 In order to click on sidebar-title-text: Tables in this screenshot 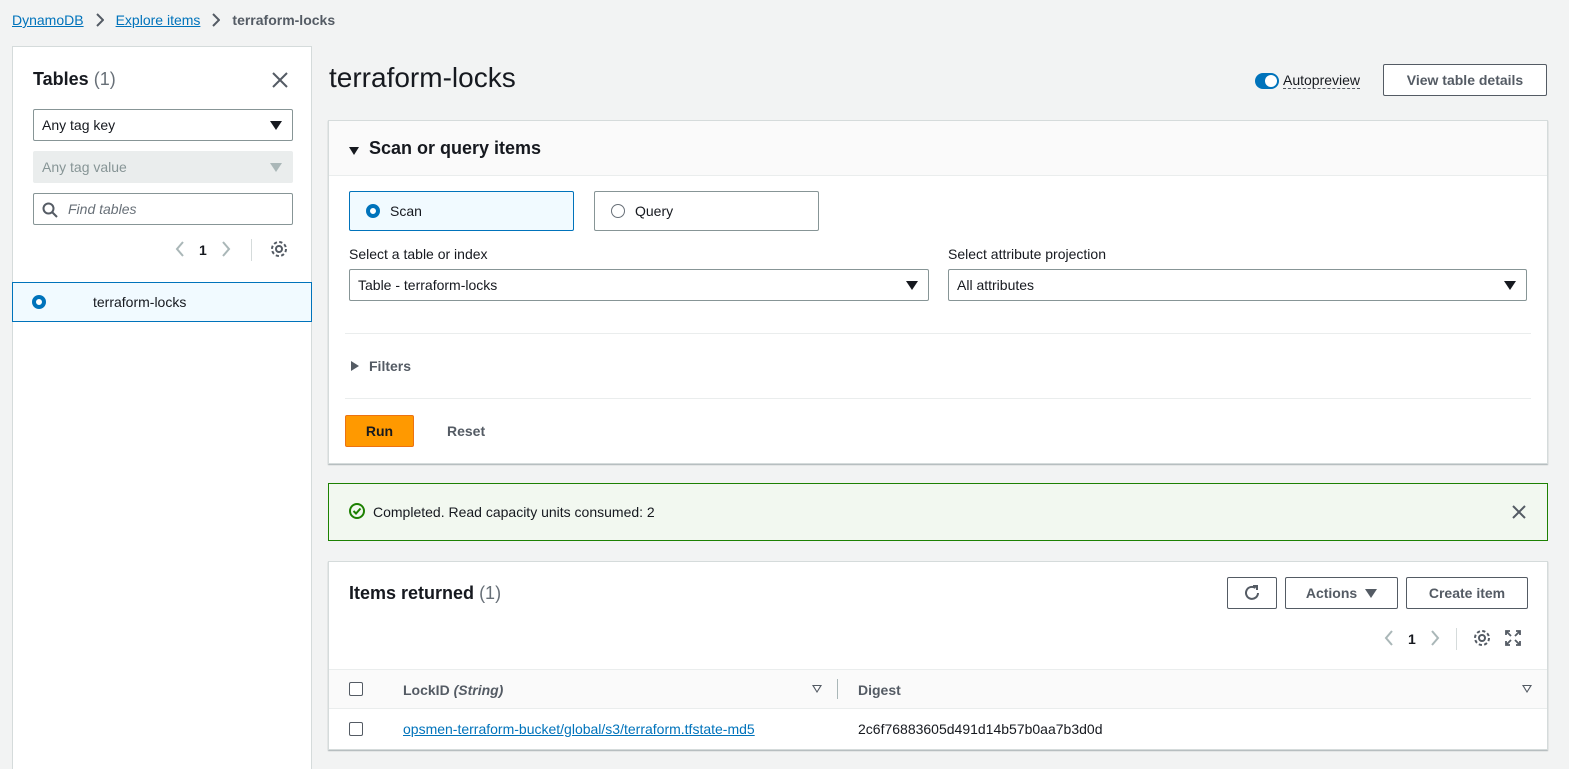, I will do `click(61, 79)`.